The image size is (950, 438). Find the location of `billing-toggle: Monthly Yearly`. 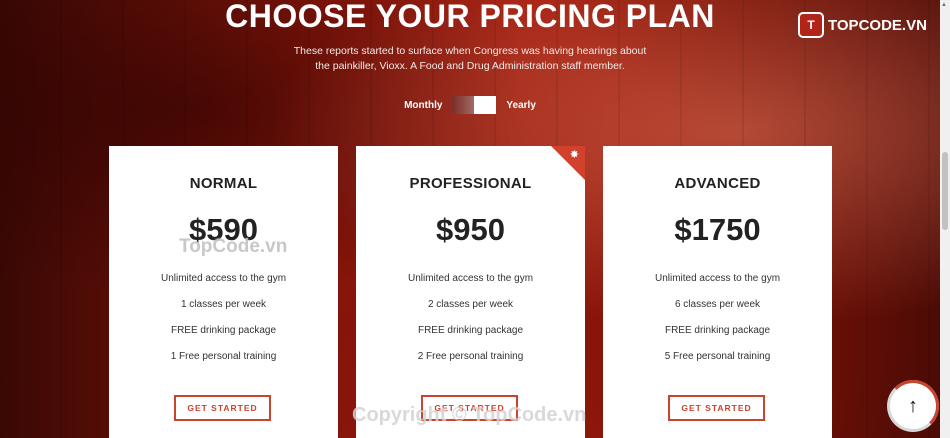

billing-toggle: Monthly Yearly is located at coordinates (470, 105).